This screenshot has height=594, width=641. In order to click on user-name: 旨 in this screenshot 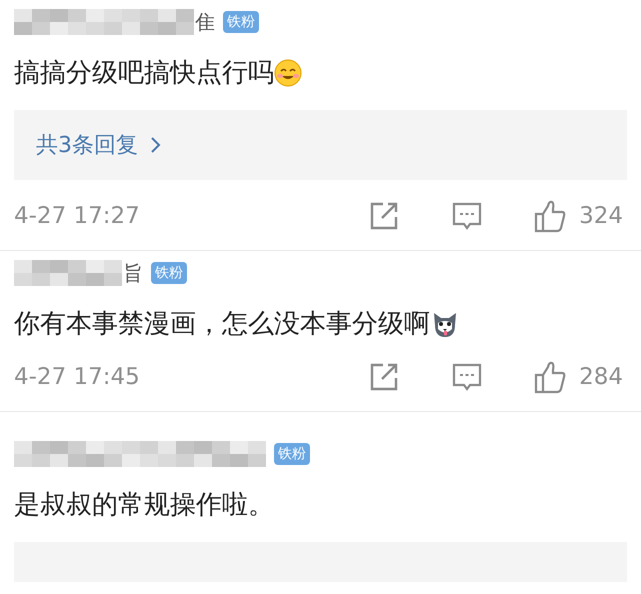, I will do `click(133, 273)`.